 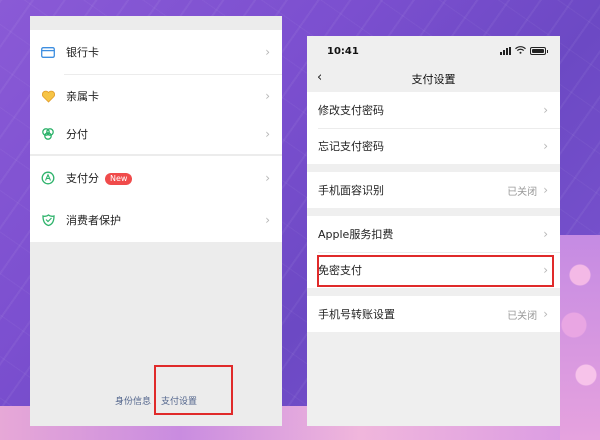 I want to click on setting-phone-transfer: 手机号转账设置 已关闭 ›, so click(x=433, y=314).